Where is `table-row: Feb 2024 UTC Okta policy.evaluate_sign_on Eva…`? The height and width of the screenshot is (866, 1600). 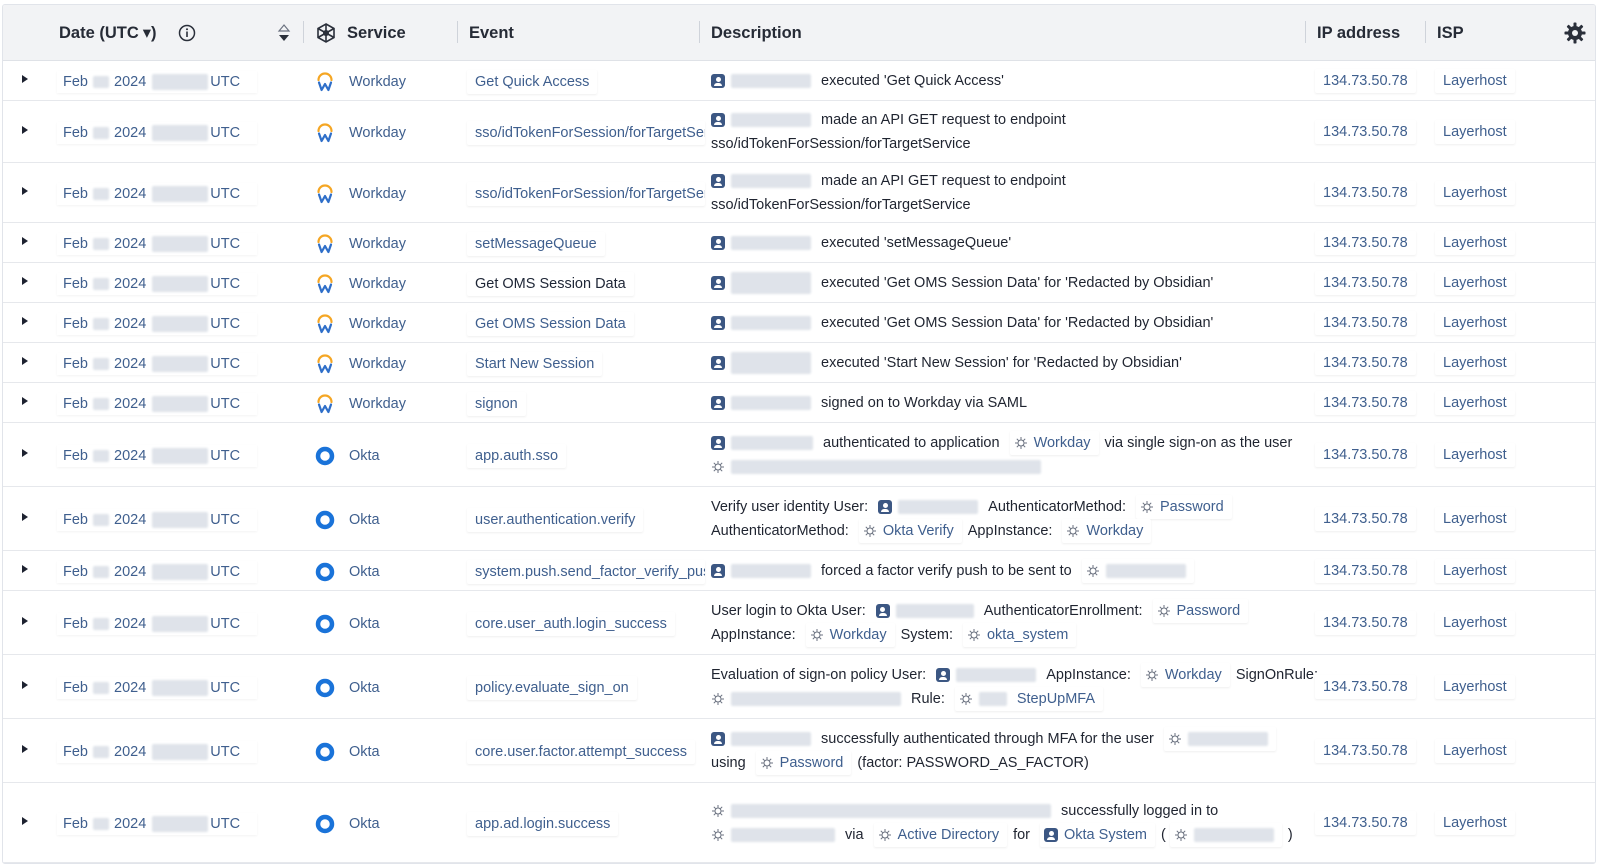
table-row: Feb 2024 UTC Okta policy.evaluate_sign_on Eva… is located at coordinates (799, 687).